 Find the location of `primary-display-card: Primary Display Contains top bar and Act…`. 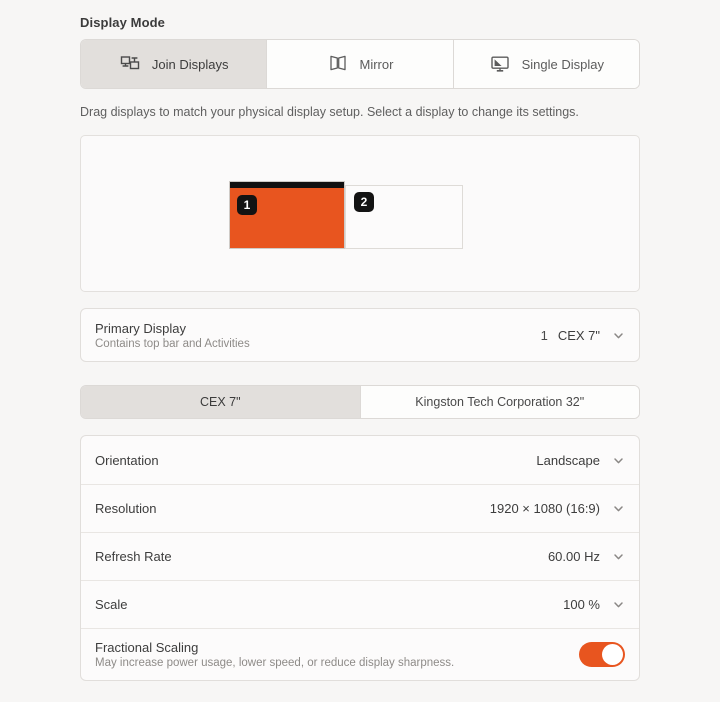

primary-display-card: Primary Display Contains top bar and Act… is located at coordinates (360, 335).